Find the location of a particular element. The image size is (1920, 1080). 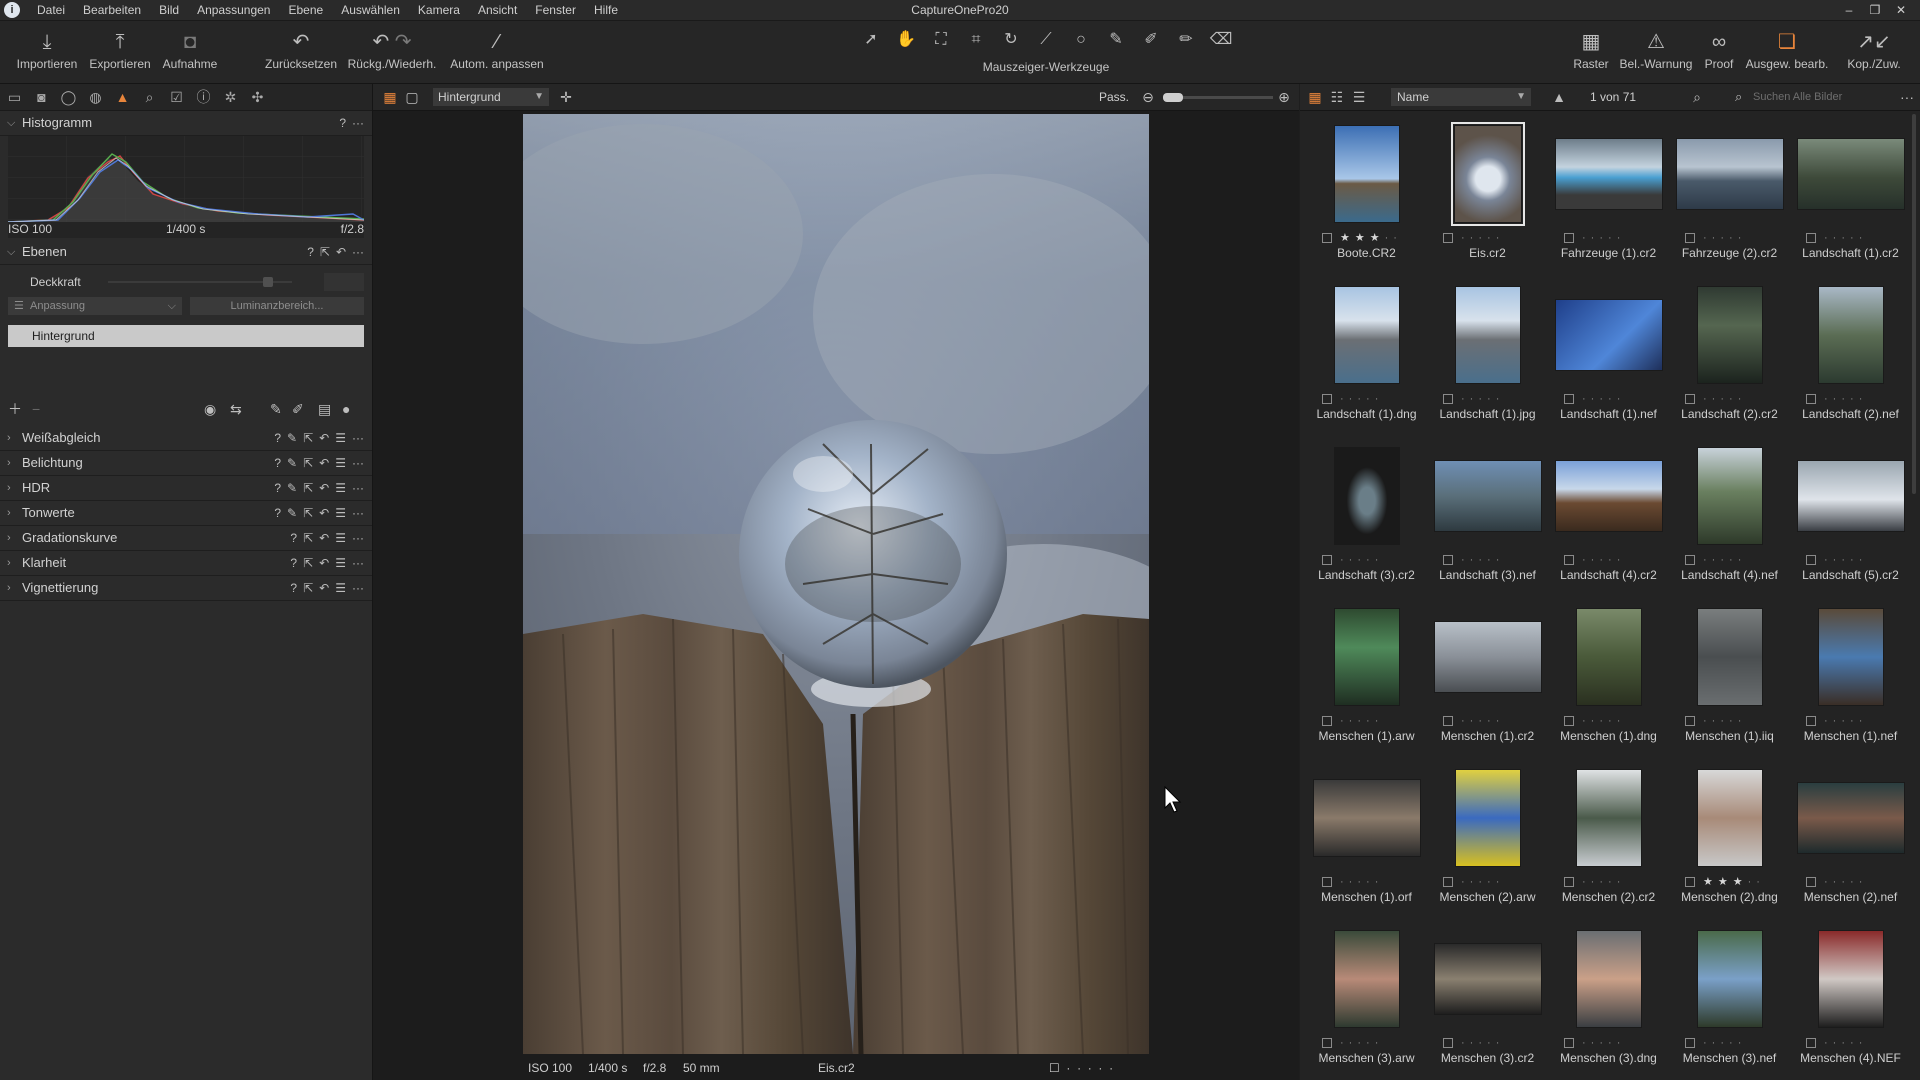

picker-icon: ✎ is located at coordinates (292, 438).